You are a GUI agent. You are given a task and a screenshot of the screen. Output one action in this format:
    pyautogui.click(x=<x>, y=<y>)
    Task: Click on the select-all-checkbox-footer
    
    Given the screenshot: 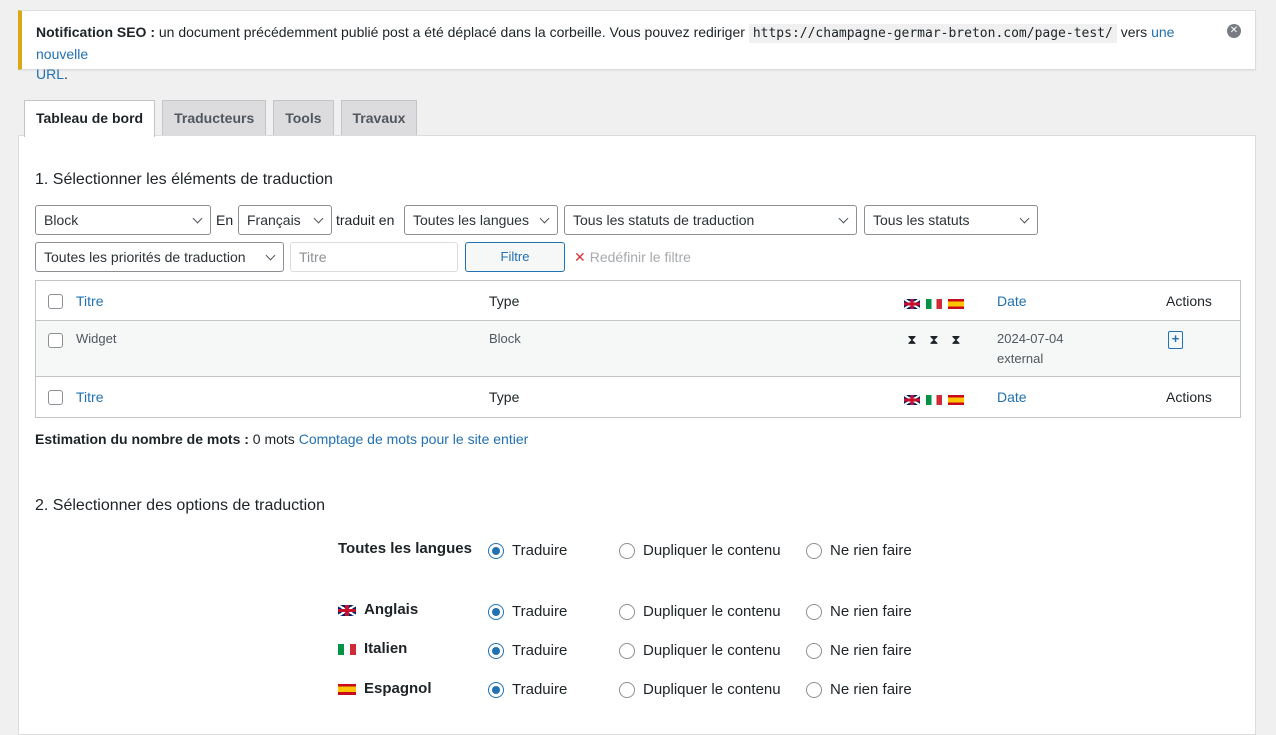 What is the action you would take?
    pyautogui.click(x=55, y=397)
    